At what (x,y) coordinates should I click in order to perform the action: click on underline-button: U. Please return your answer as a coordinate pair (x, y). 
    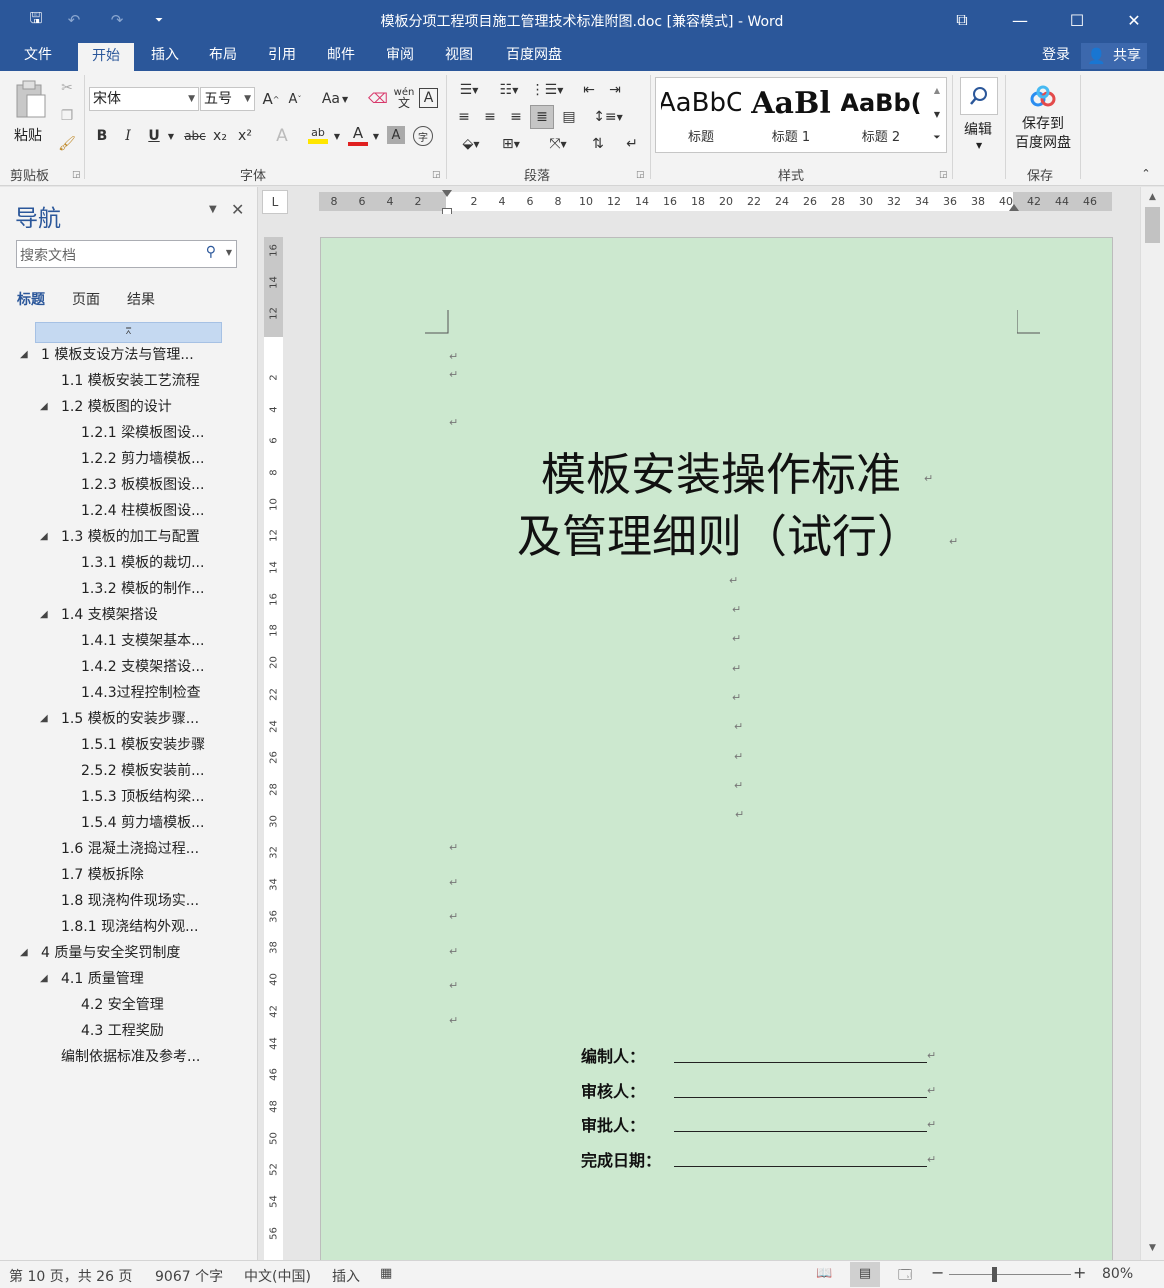
    Looking at the image, I should click on (154, 136).